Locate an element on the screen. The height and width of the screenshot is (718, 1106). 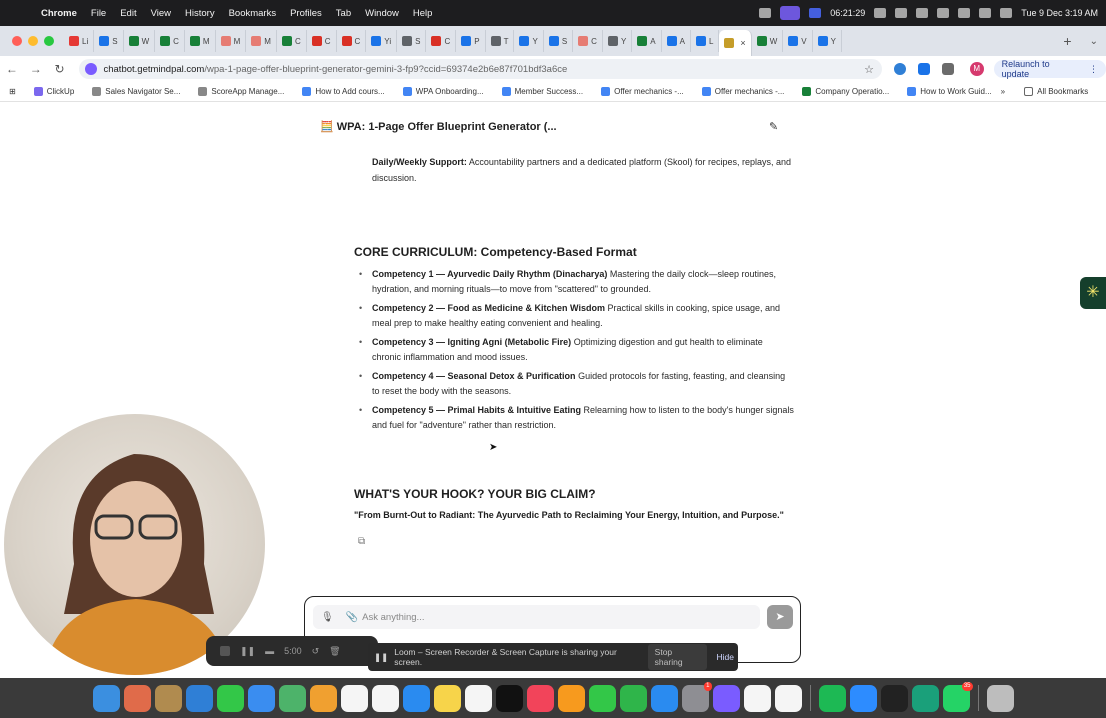
dock-reminders-icon is located at coordinates (385, 698).